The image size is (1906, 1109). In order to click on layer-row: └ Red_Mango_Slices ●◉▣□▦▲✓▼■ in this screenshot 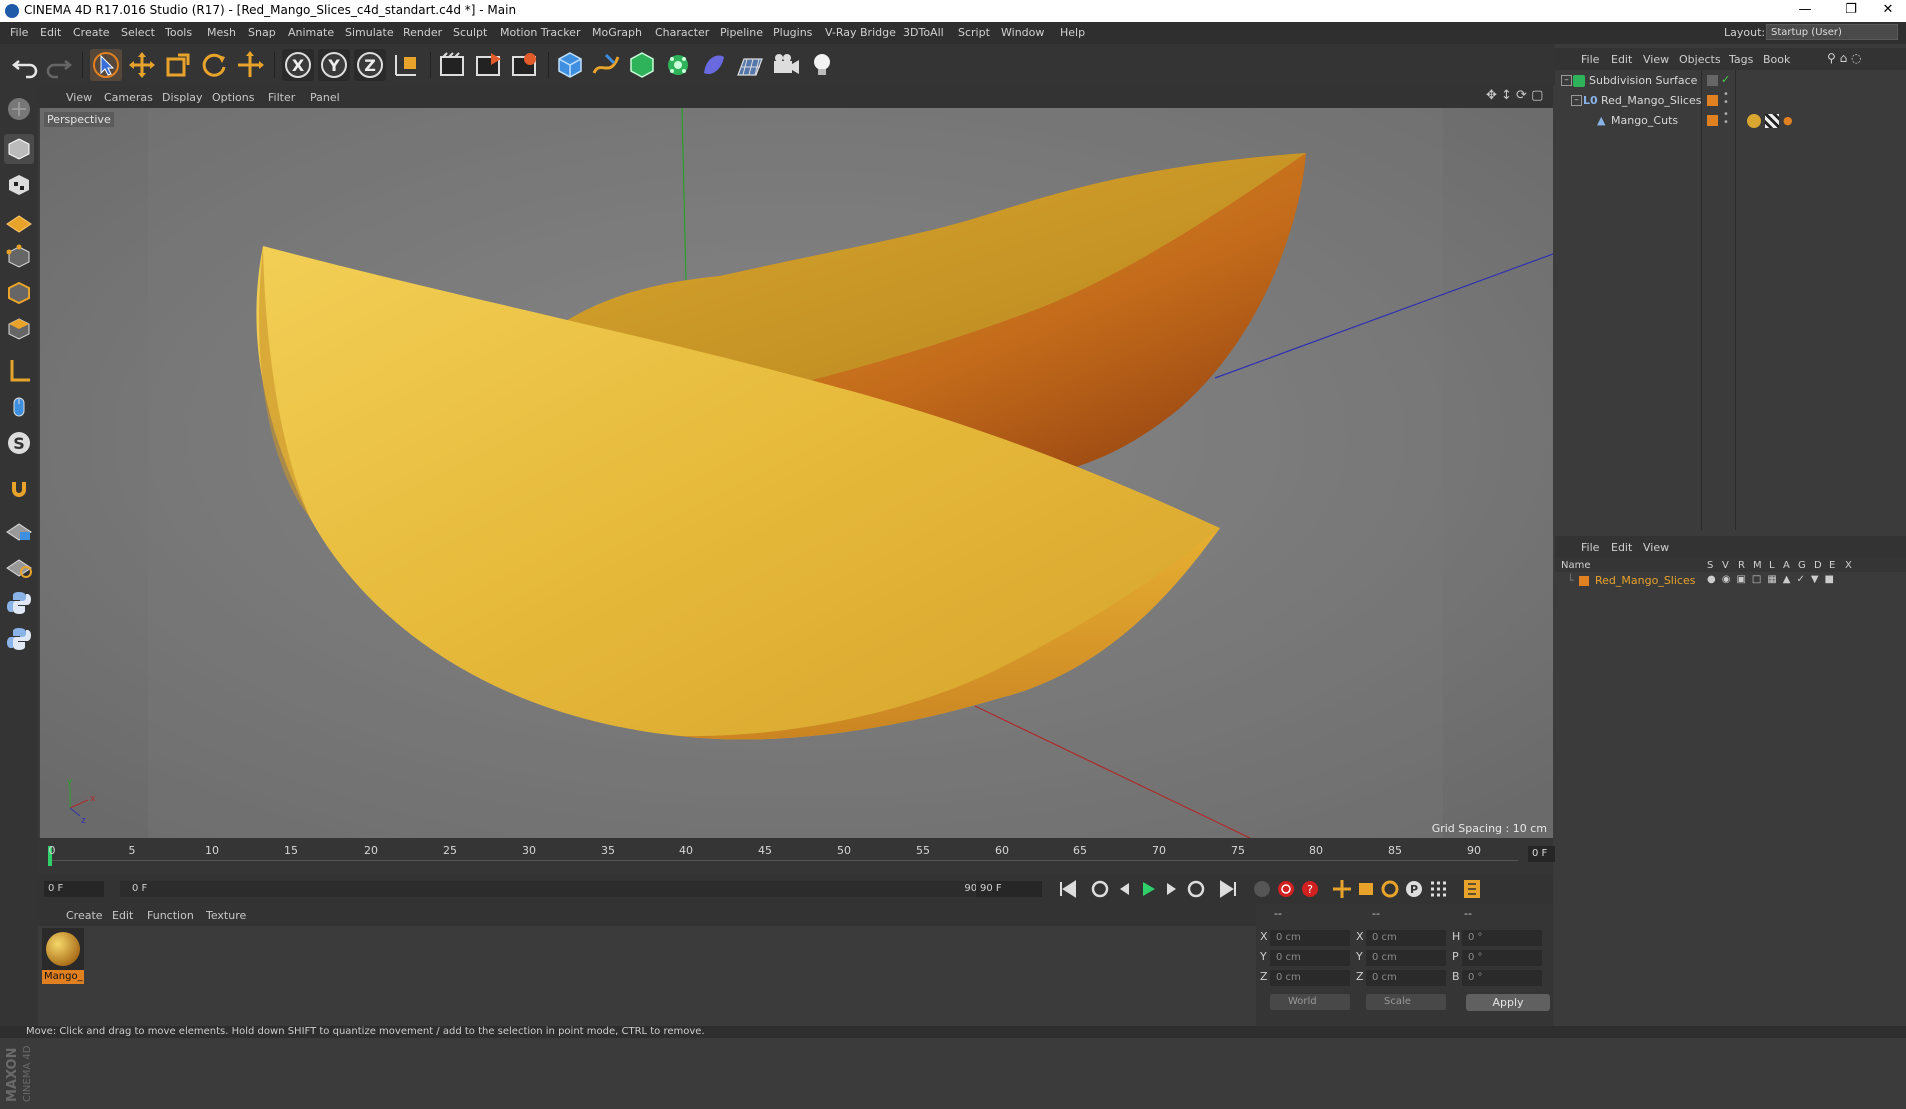, I will do `click(1727, 583)`.